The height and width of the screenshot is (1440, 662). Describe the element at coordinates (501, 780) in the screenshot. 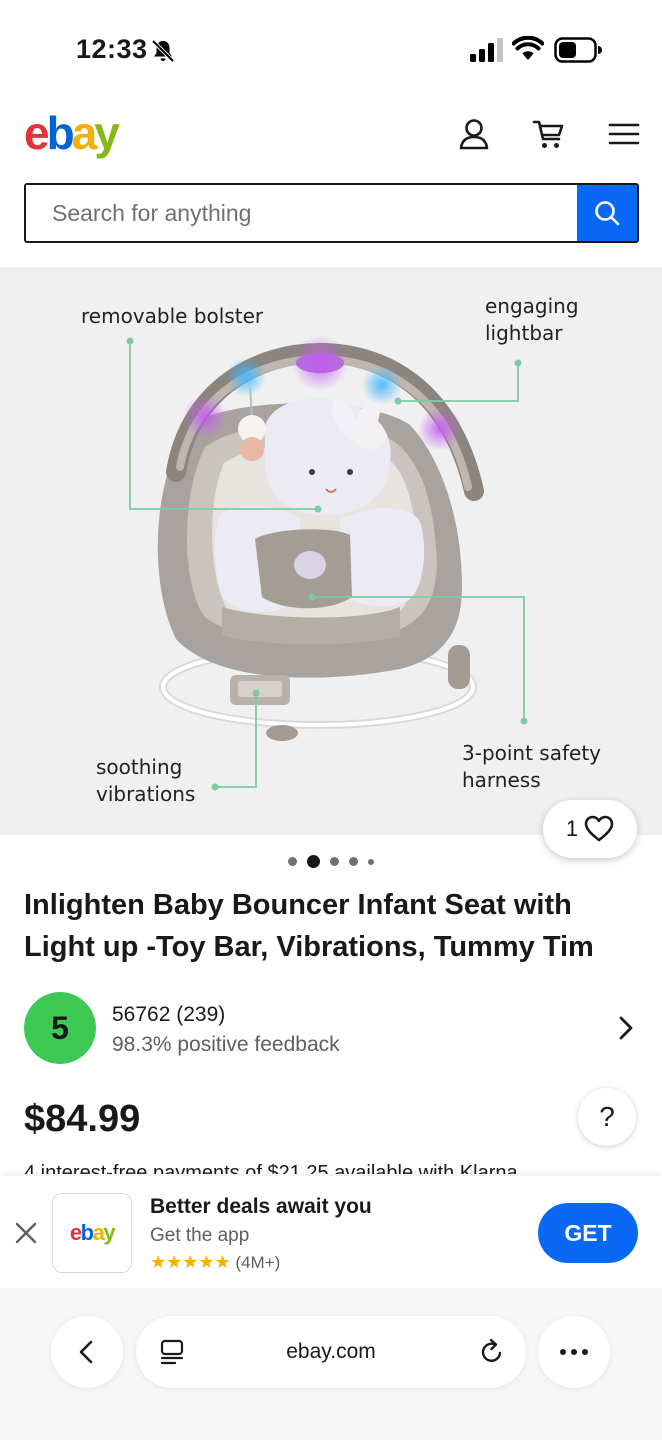

I see `callout-harness: harness` at that location.